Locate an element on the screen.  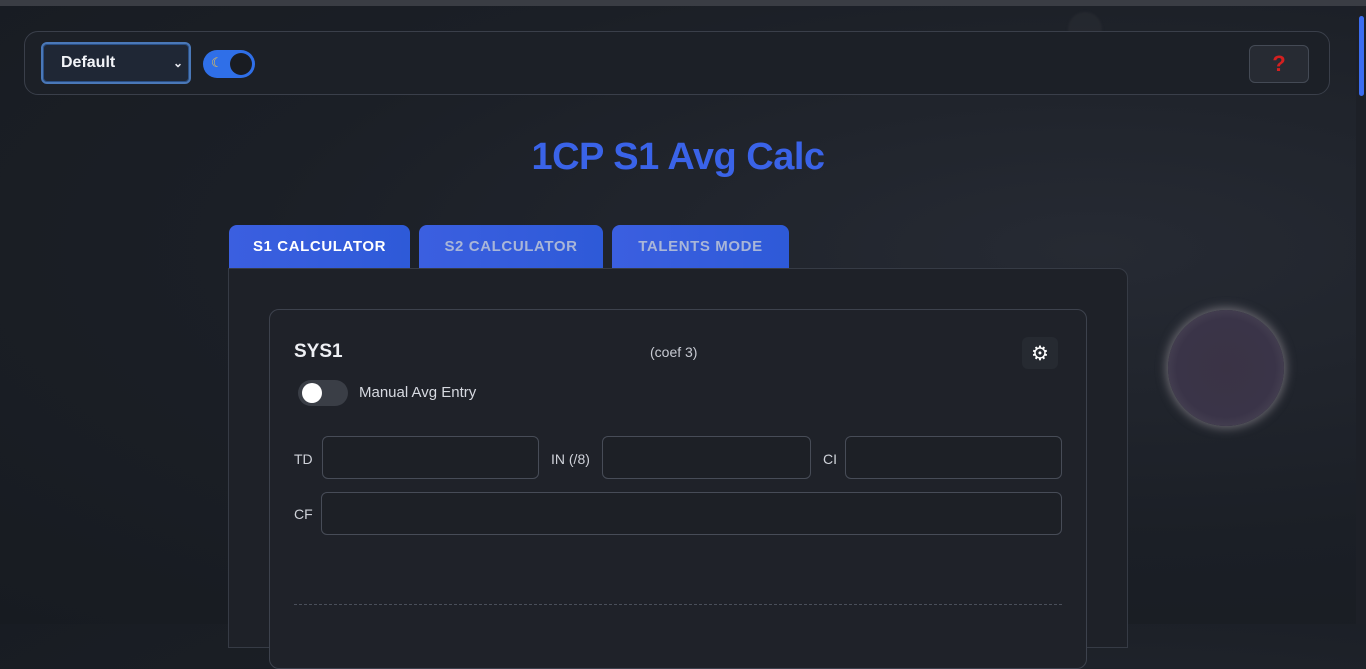
cf-label: CF is located at coordinates (303, 514).